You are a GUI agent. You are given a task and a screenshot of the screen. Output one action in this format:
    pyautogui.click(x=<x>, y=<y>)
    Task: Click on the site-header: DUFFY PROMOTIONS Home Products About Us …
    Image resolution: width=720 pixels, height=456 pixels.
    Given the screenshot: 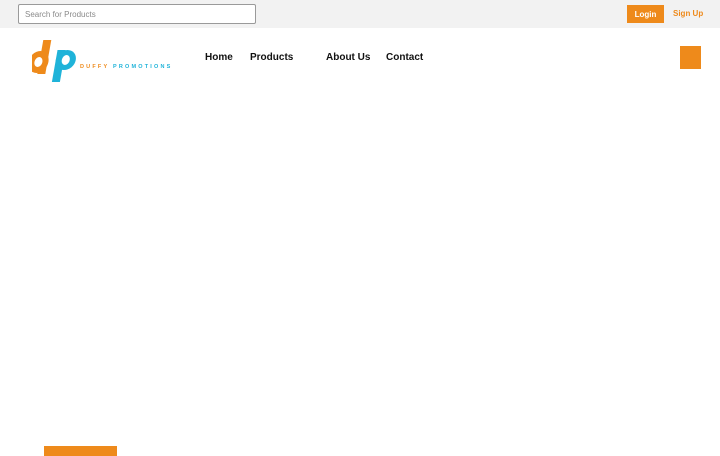 What is the action you would take?
    pyautogui.click(x=360, y=58)
    